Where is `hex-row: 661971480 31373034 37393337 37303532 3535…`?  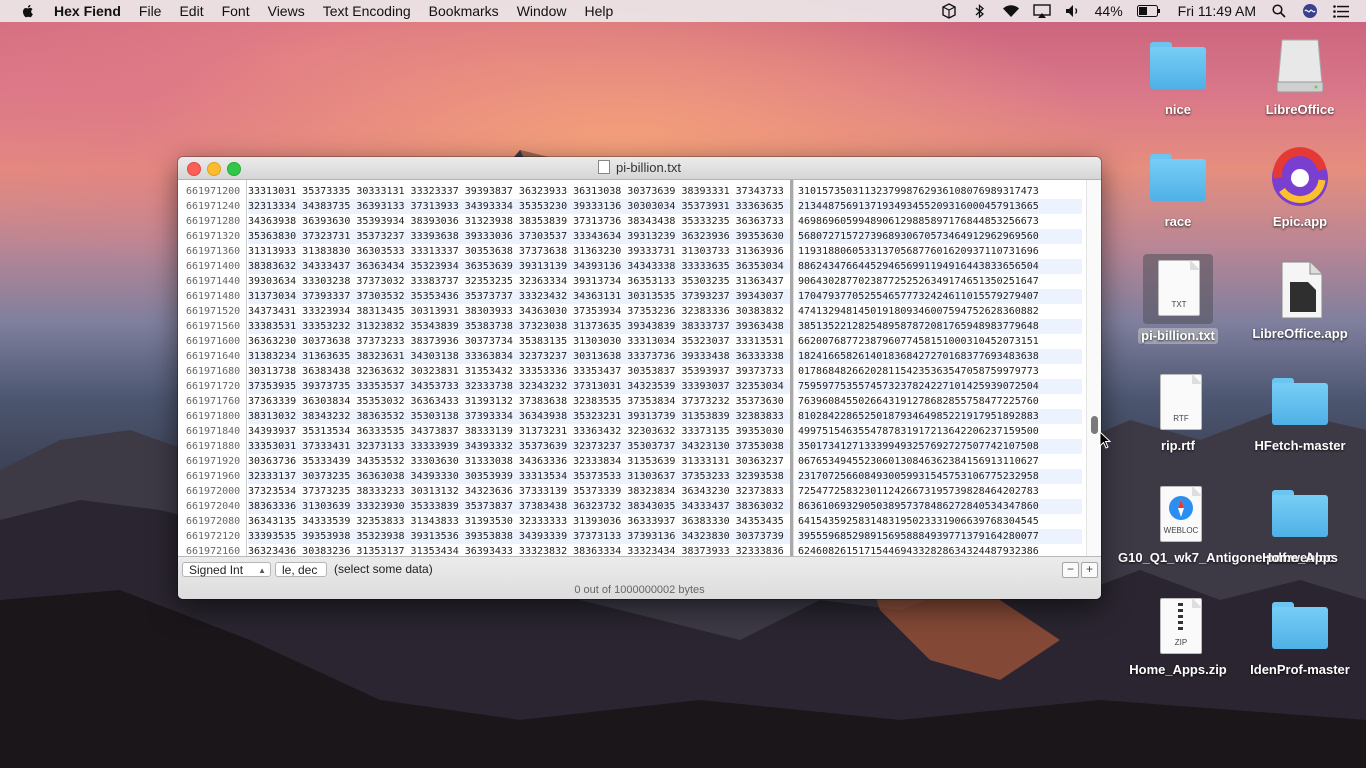 hex-row: 661971480 31373034 37393337 37303532 3535… is located at coordinates (639, 296).